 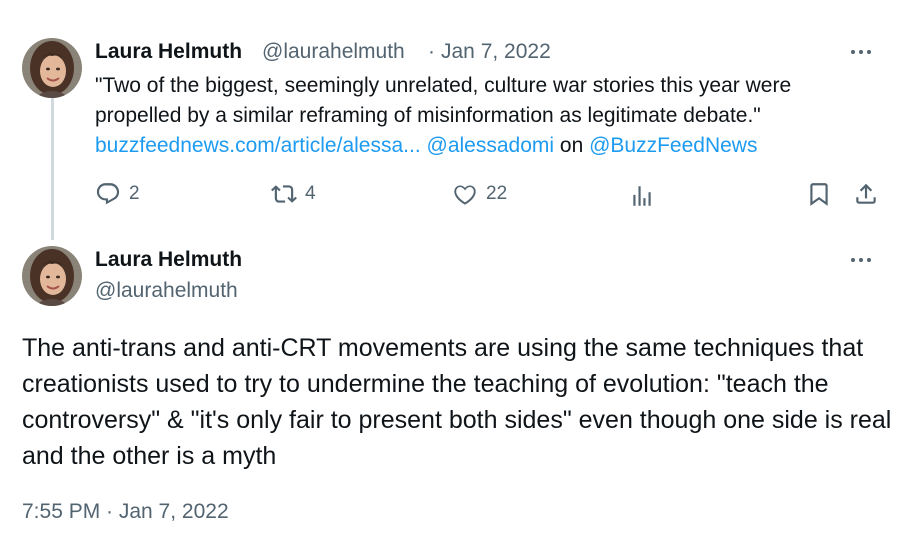 What do you see at coordinates (52, 169) in the screenshot?
I see `thread-line` at bounding box center [52, 169].